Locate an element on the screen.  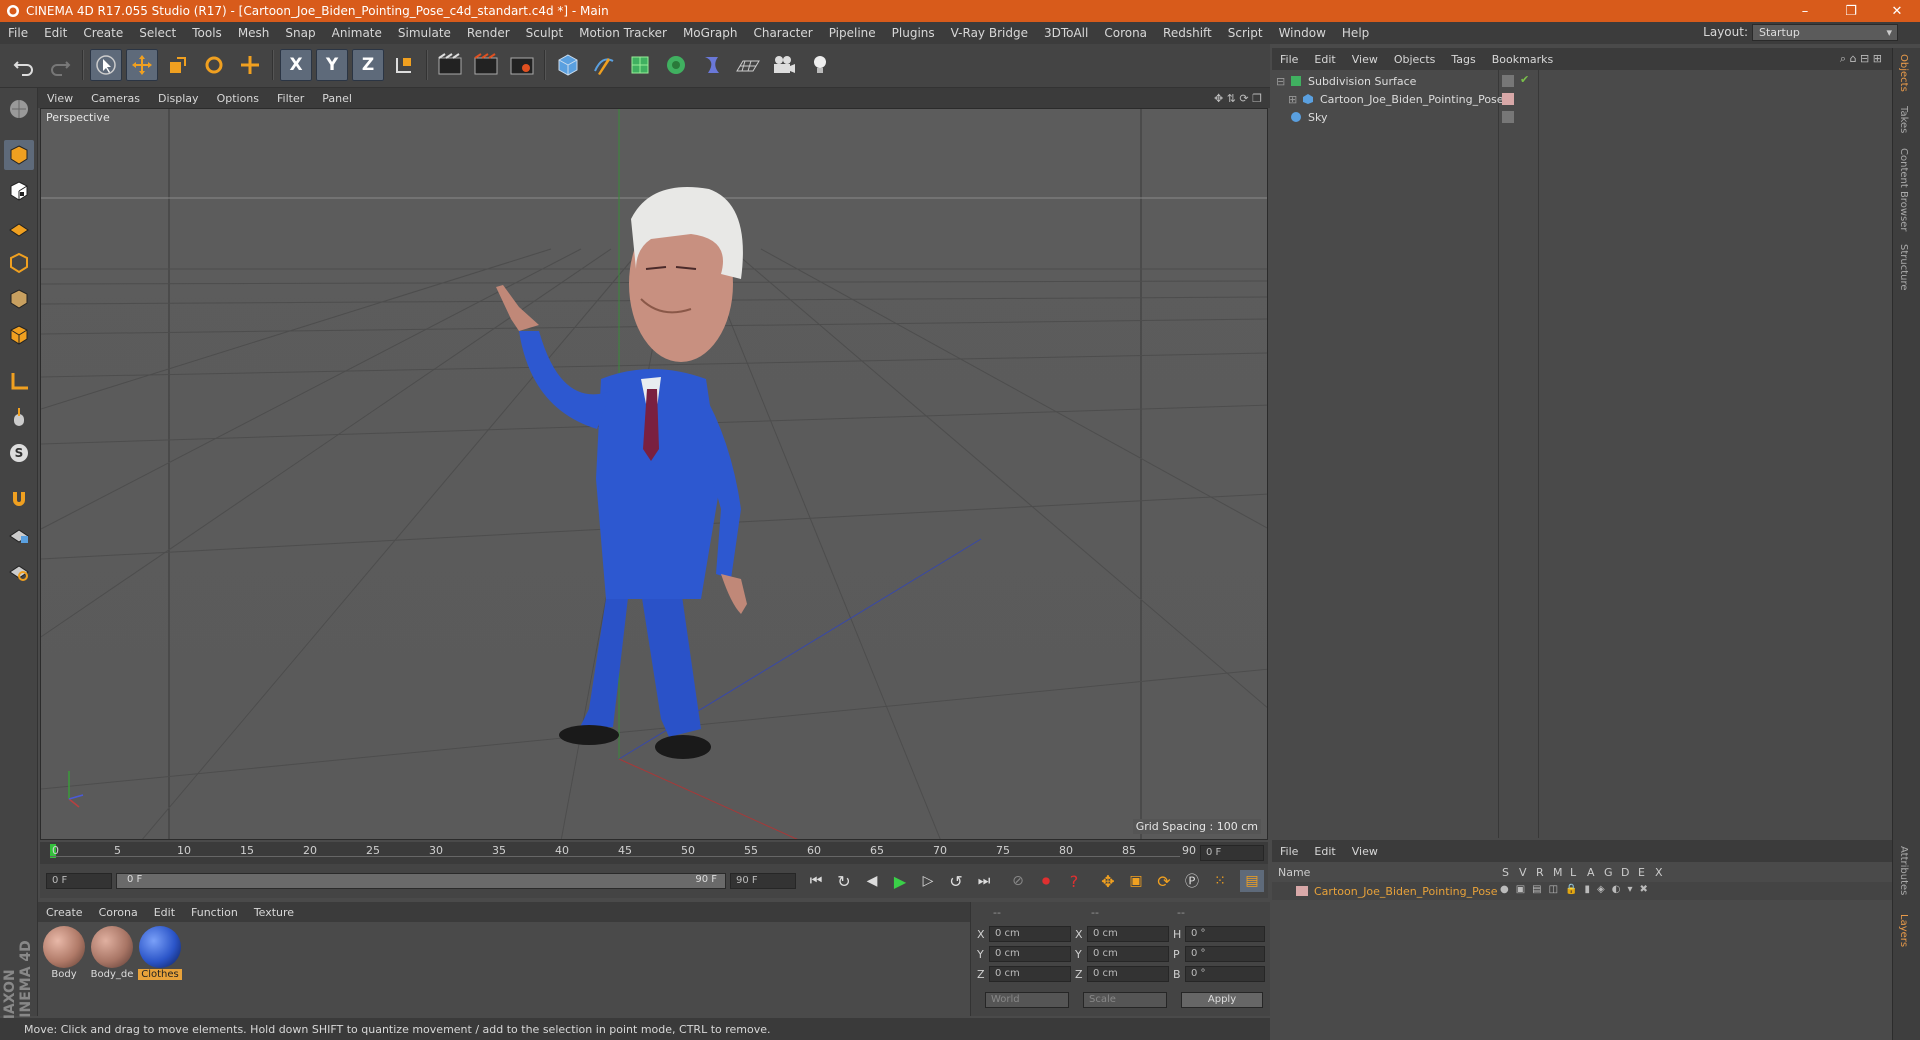
cloner-icon is located at coordinates (676, 65).